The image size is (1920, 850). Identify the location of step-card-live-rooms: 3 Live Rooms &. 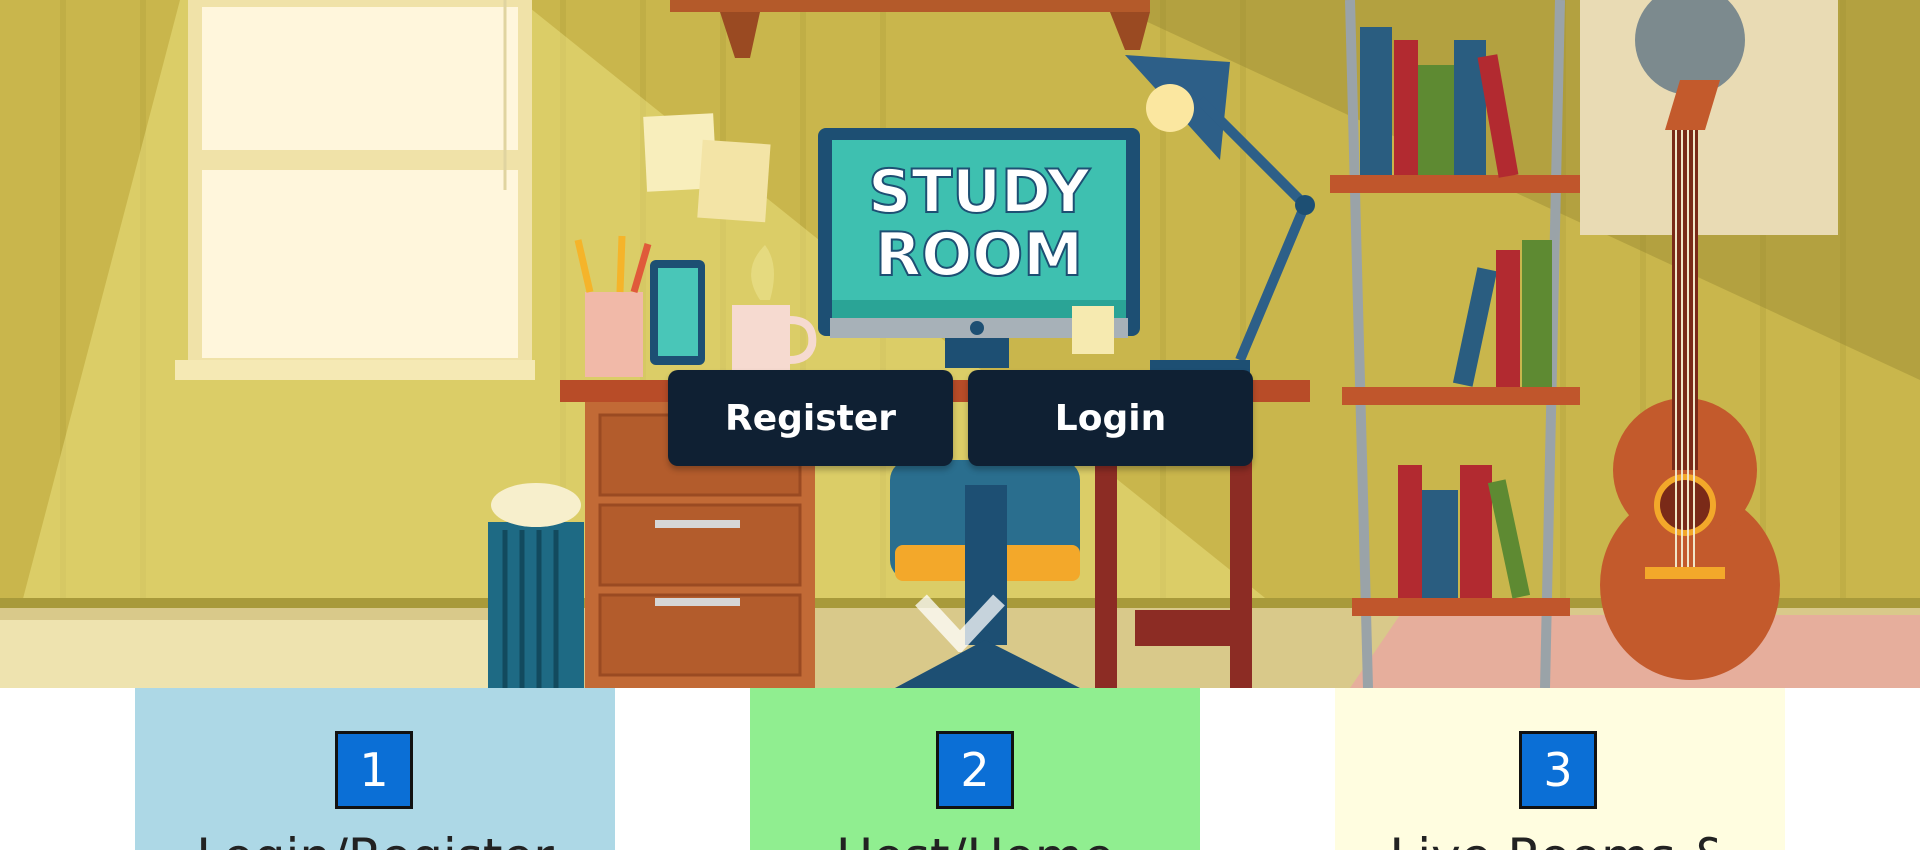
(1560, 769).